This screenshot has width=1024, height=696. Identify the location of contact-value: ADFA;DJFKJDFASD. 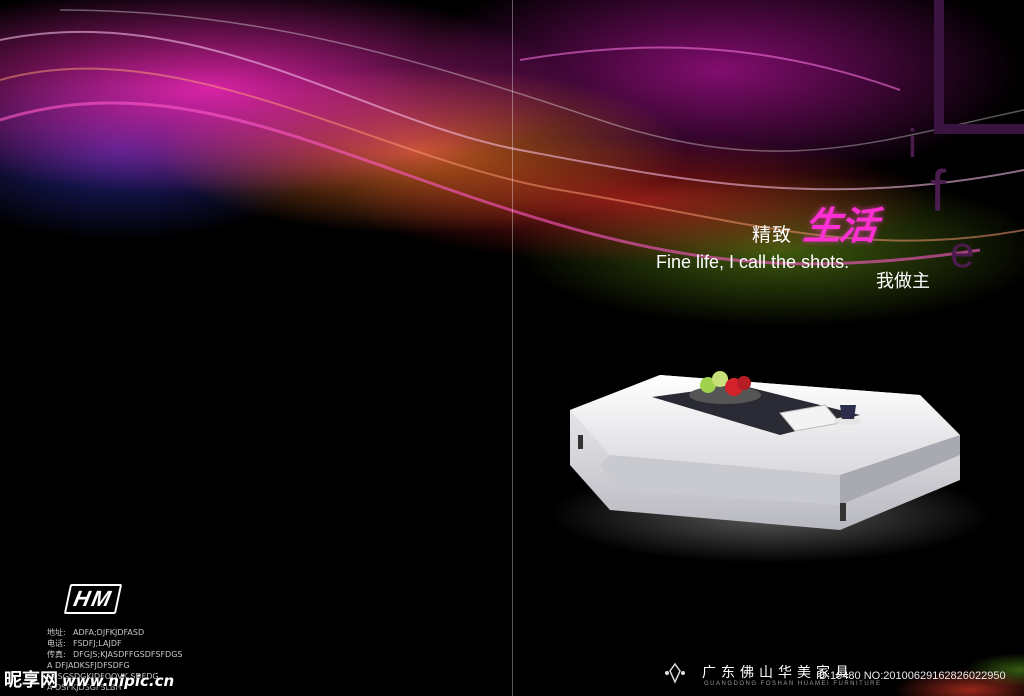
(109, 632).